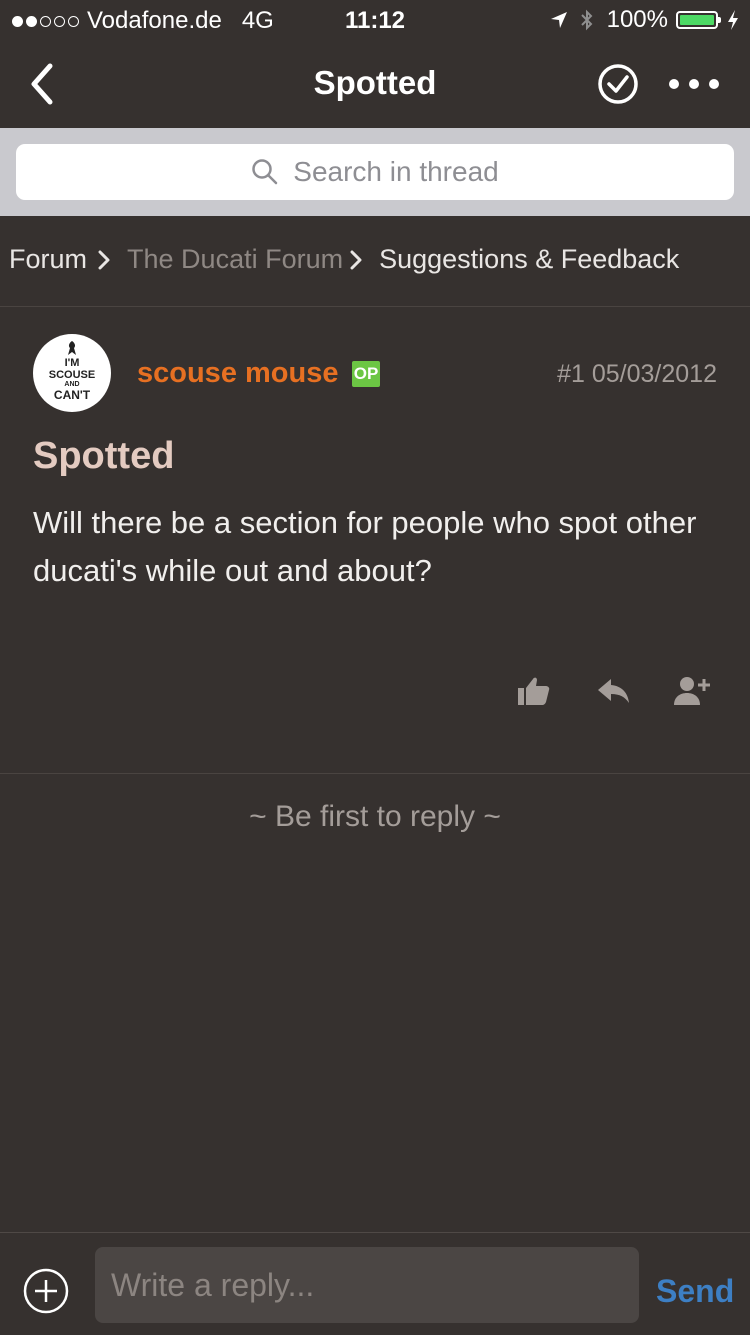 The image size is (750, 1335). I want to click on avatar-text-line: SCOUSE, so click(72, 375).